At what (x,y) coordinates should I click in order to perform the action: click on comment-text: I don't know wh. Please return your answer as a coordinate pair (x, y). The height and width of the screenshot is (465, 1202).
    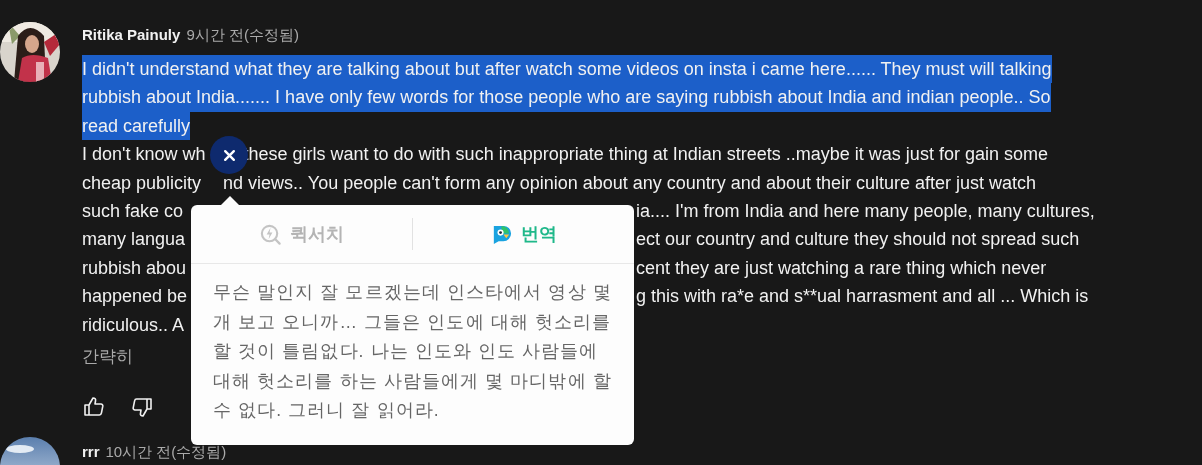
    Looking at the image, I should click on (144, 155).